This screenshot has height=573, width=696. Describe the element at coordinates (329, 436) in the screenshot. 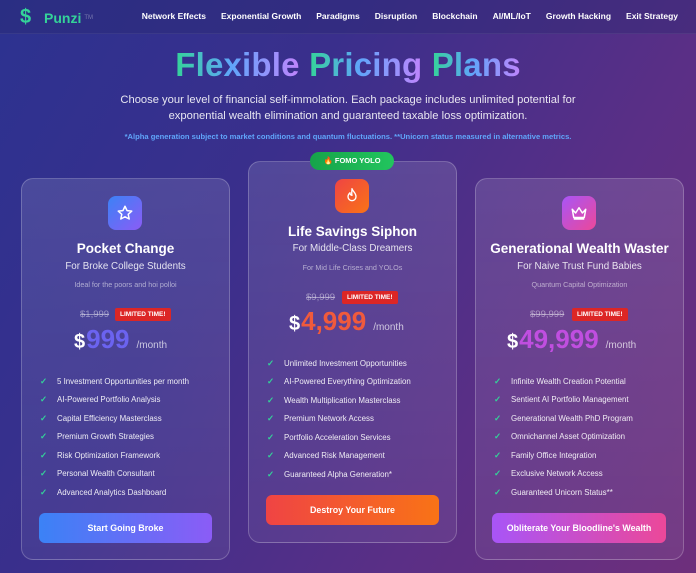

I see `list-item: ✓ Portfolio Acceleration Services` at that location.